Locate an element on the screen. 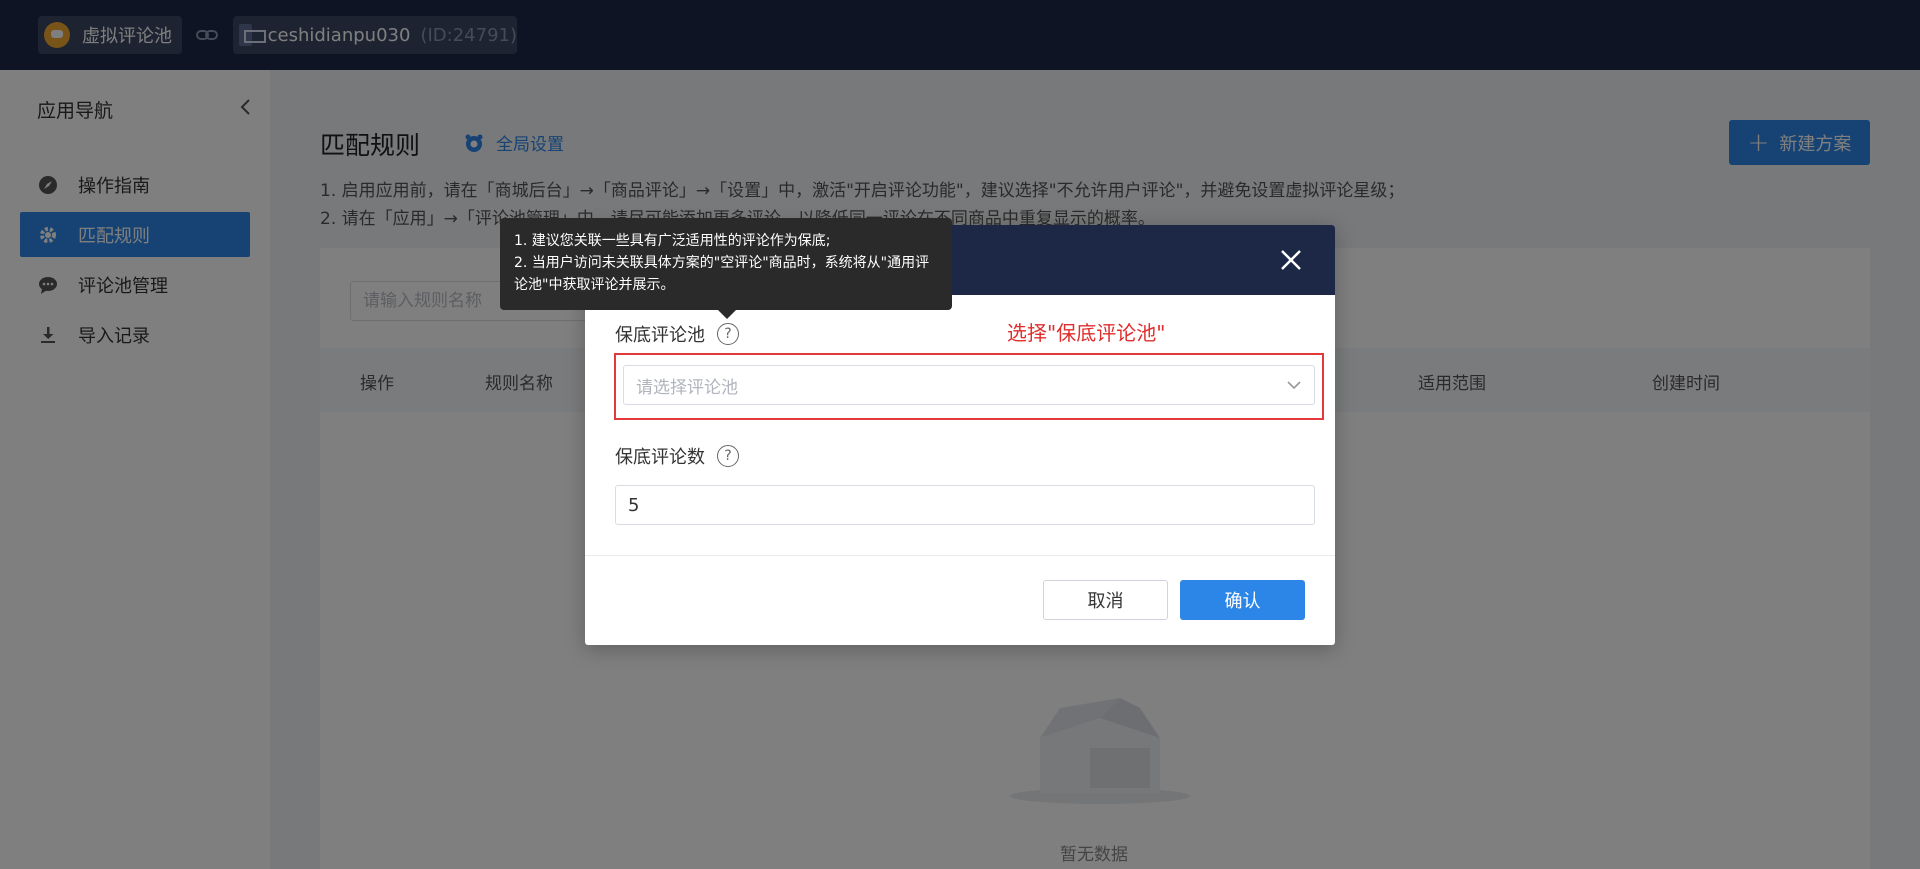 The image size is (1920, 869). cancel-button: 取消 is located at coordinates (1105, 600).